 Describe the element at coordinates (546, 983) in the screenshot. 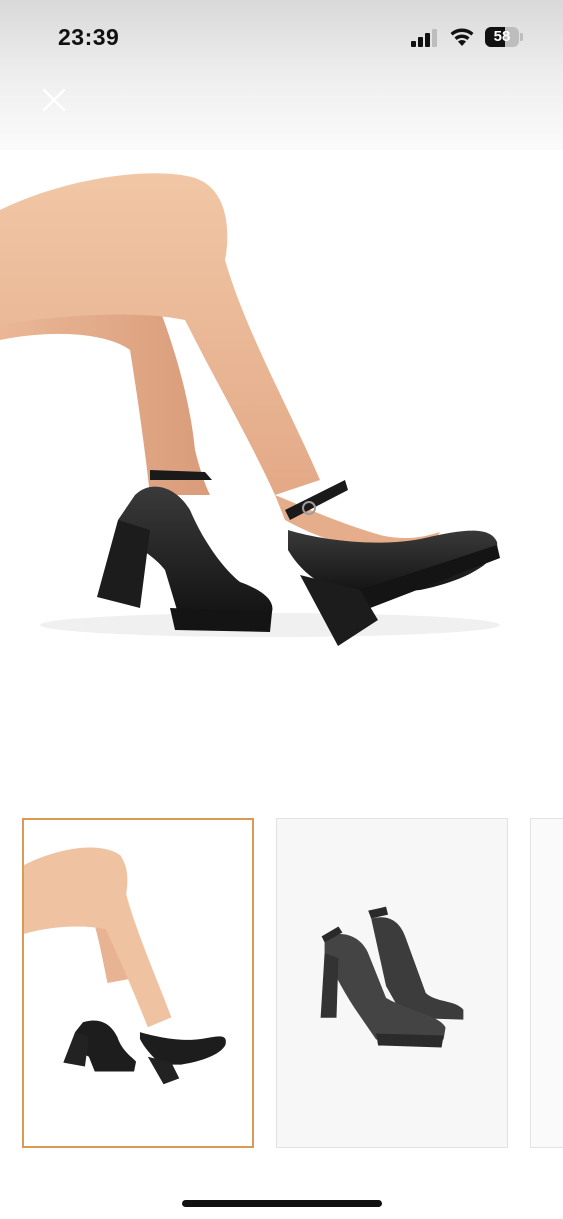

I see `thumbnail-3-partial` at that location.